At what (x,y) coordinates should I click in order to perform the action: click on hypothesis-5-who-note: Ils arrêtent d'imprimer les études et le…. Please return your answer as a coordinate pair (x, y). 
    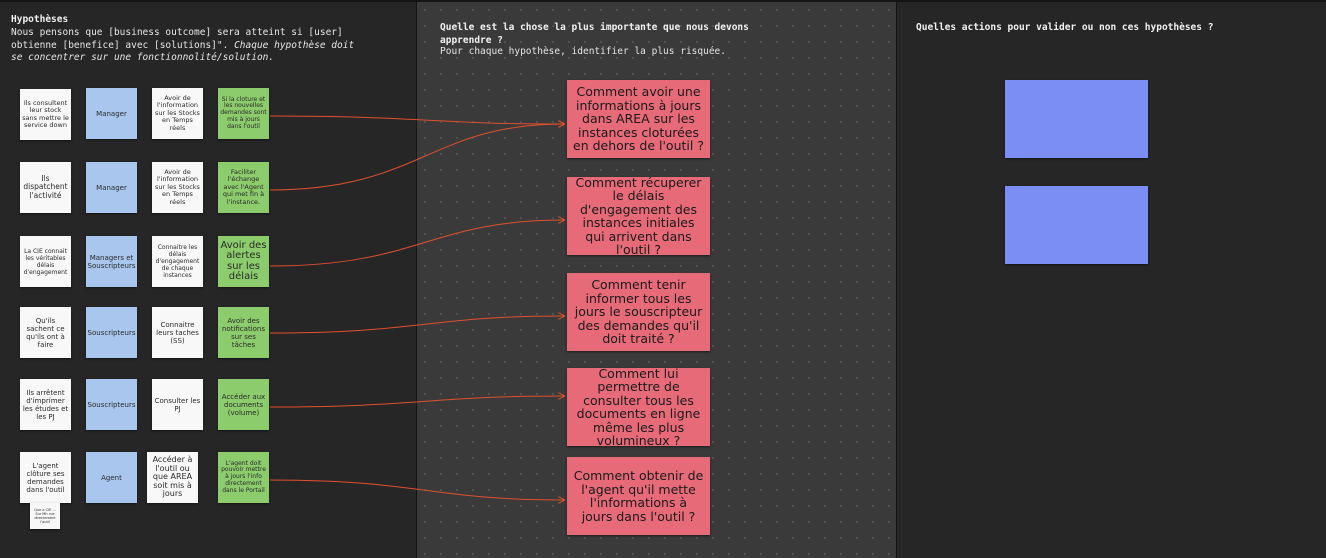
    Looking at the image, I should click on (45, 404).